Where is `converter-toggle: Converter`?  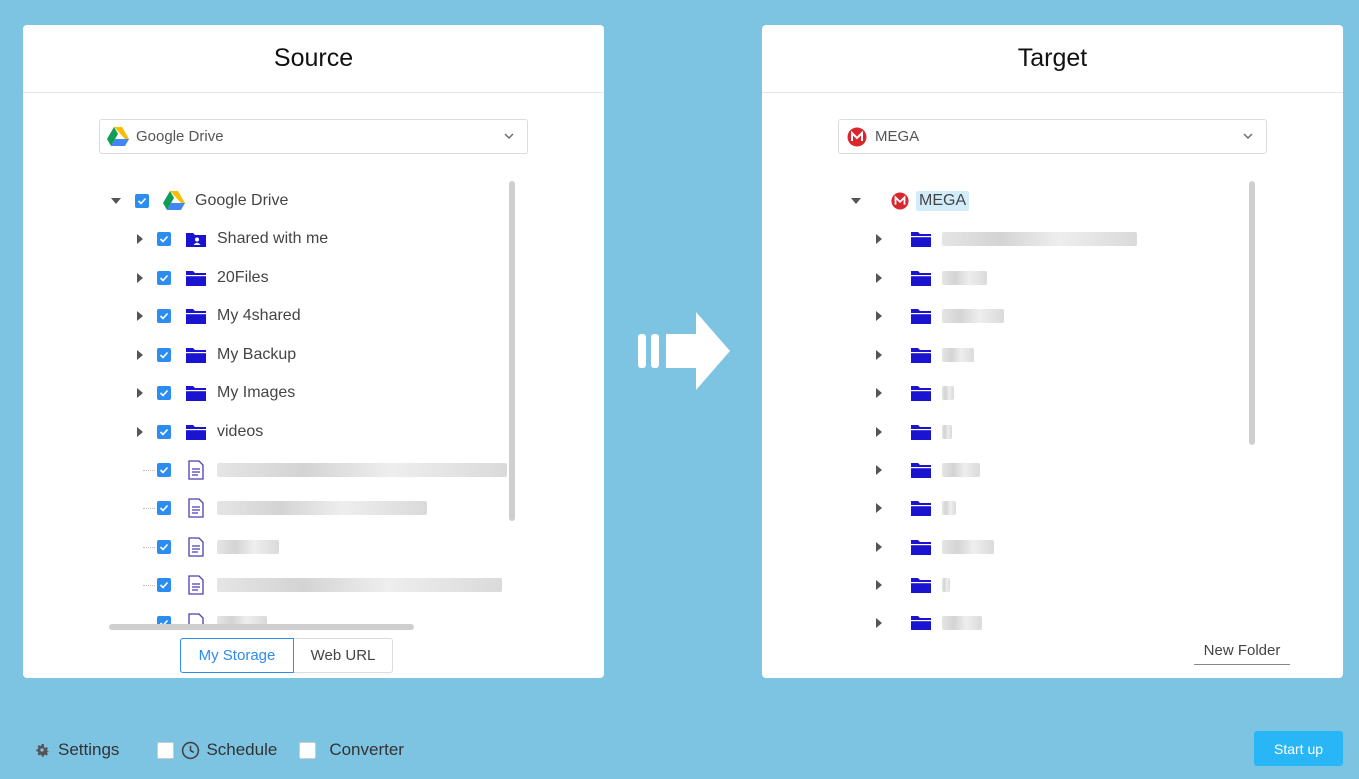 converter-toggle: Converter is located at coordinates (351, 750).